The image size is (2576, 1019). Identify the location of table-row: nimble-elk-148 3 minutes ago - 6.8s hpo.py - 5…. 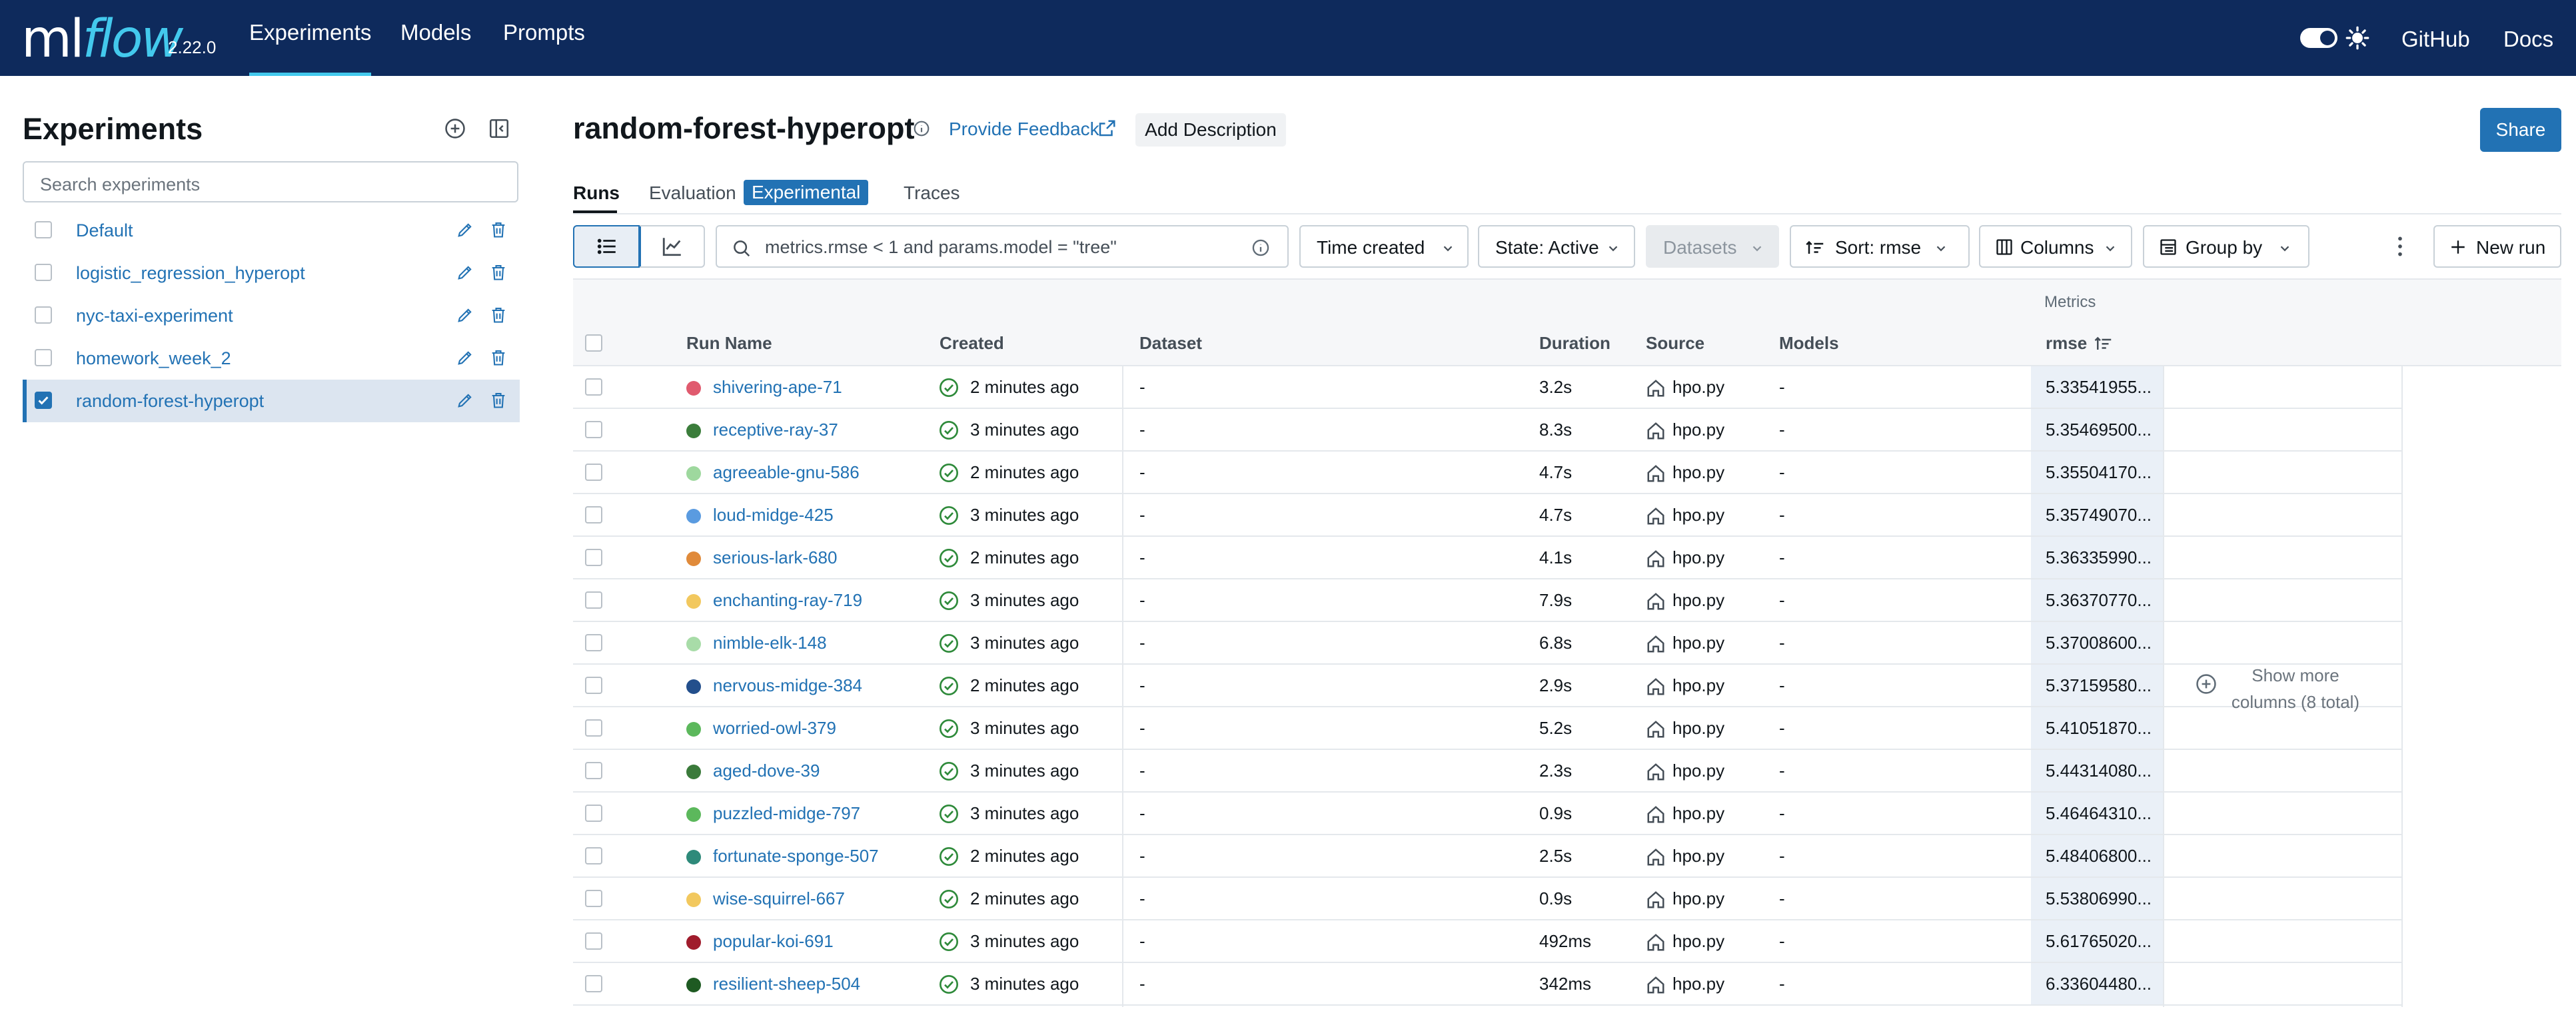
(1487, 643).